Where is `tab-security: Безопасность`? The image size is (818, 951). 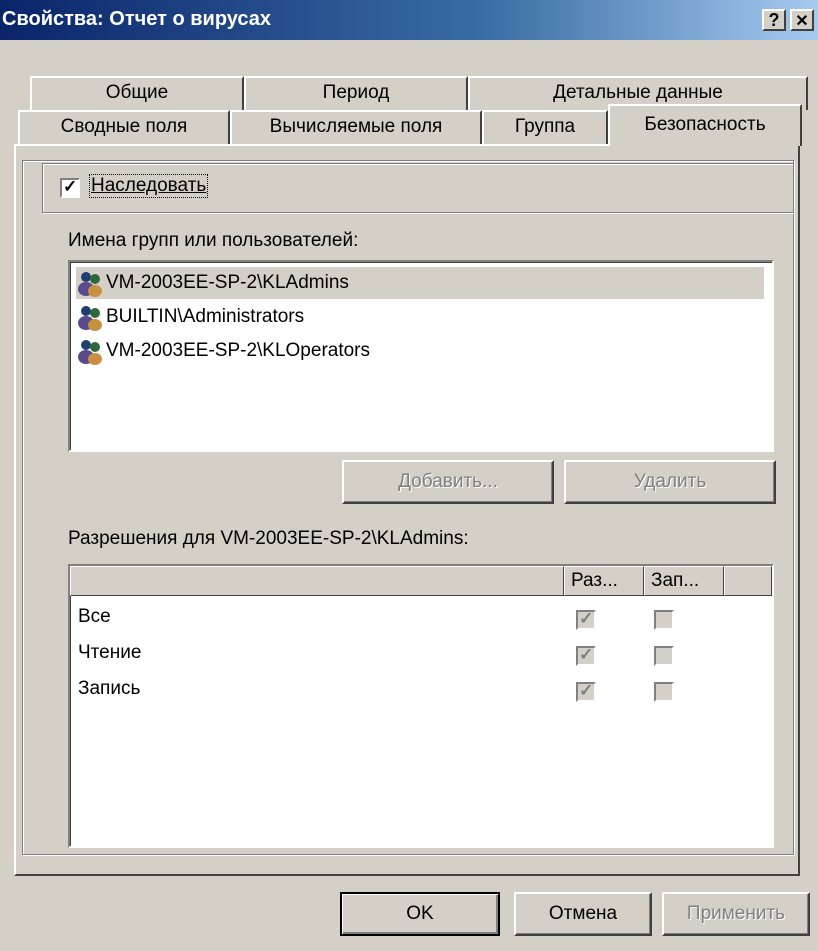
tab-security: Безопасность is located at coordinates (705, 125).